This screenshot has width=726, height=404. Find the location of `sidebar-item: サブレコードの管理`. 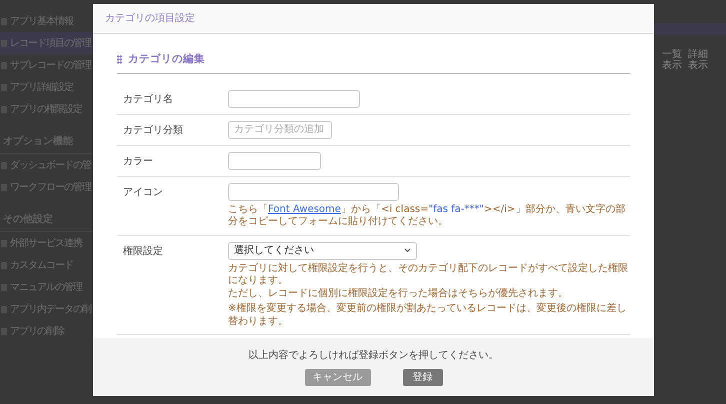

sidebar-item: サブレコードの管理 is located at coordinates (46, 65).